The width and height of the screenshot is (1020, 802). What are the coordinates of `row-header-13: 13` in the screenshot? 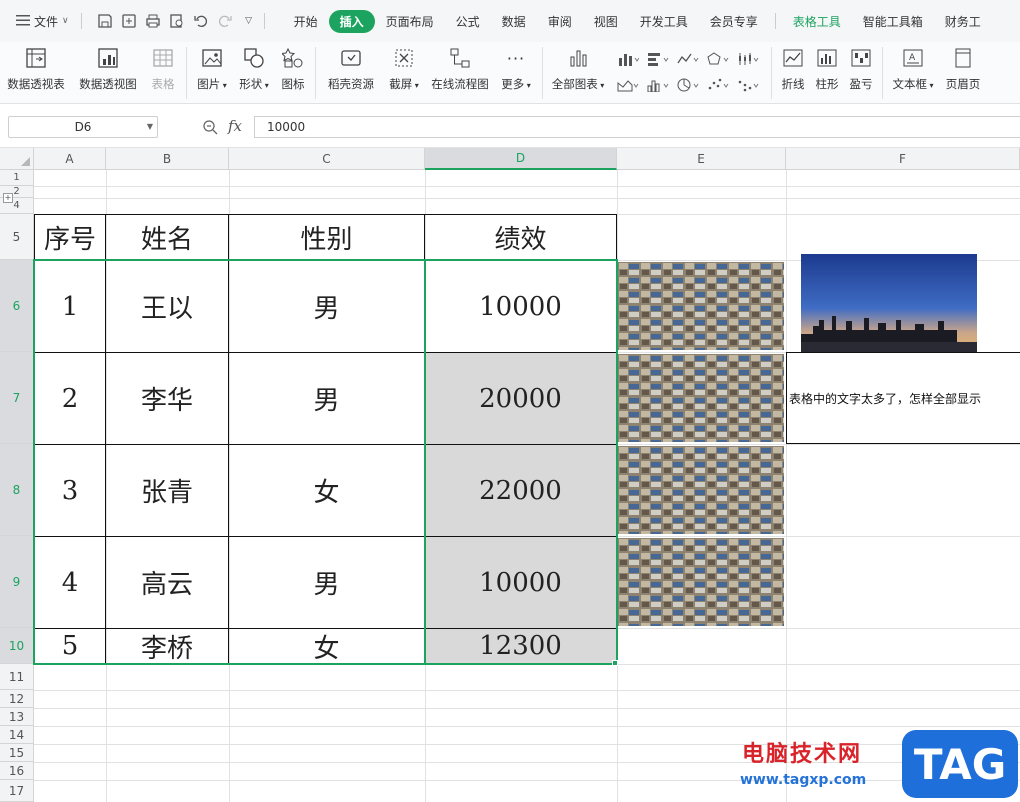 It's located at (17, 717).